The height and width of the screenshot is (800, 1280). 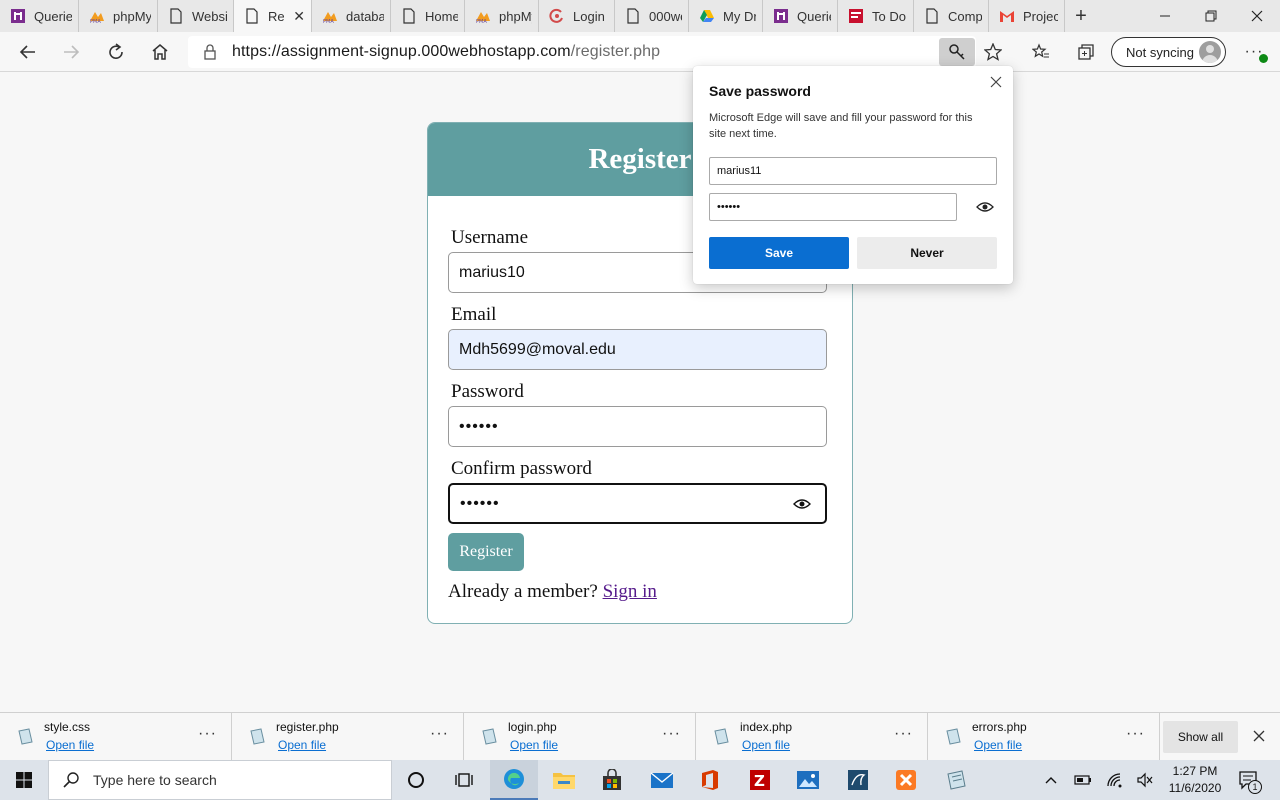 What do you see at coordinates (577, 16) in the screenshot?
I see `tab-login: Login t` at bounding box center [577, 16].